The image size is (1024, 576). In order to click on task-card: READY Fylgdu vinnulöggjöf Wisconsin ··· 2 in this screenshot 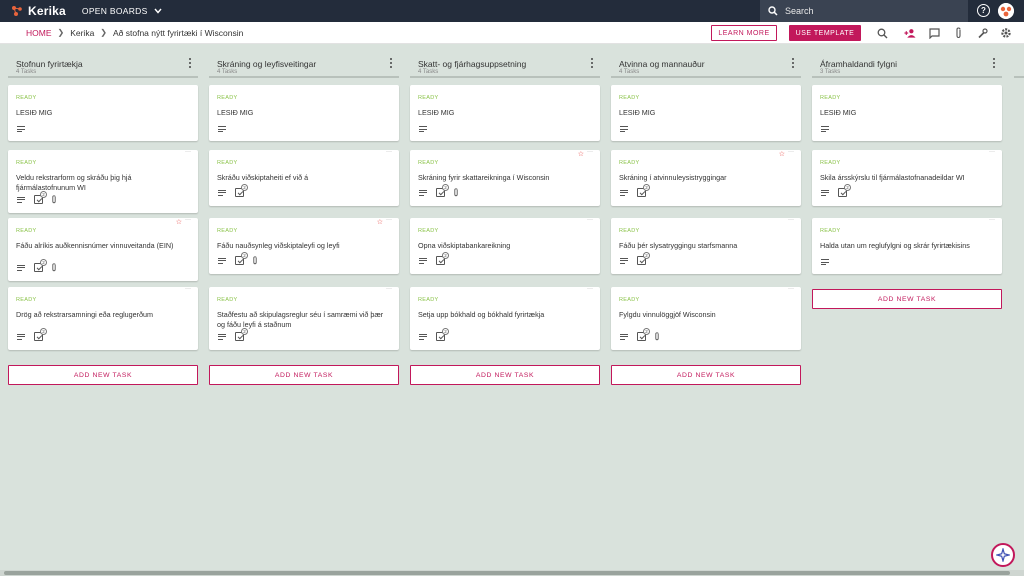, I will do `click(706, 318)`.